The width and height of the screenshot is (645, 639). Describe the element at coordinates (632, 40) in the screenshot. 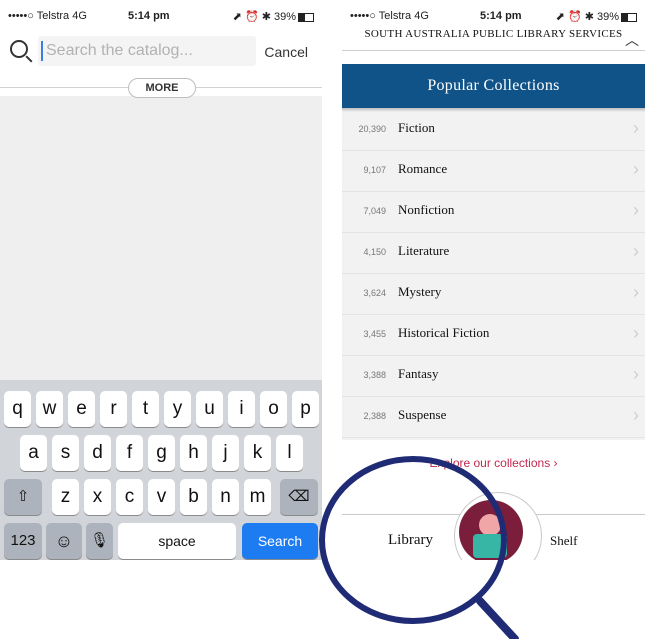

I see `chevron-up-icon: ︿` at that location.